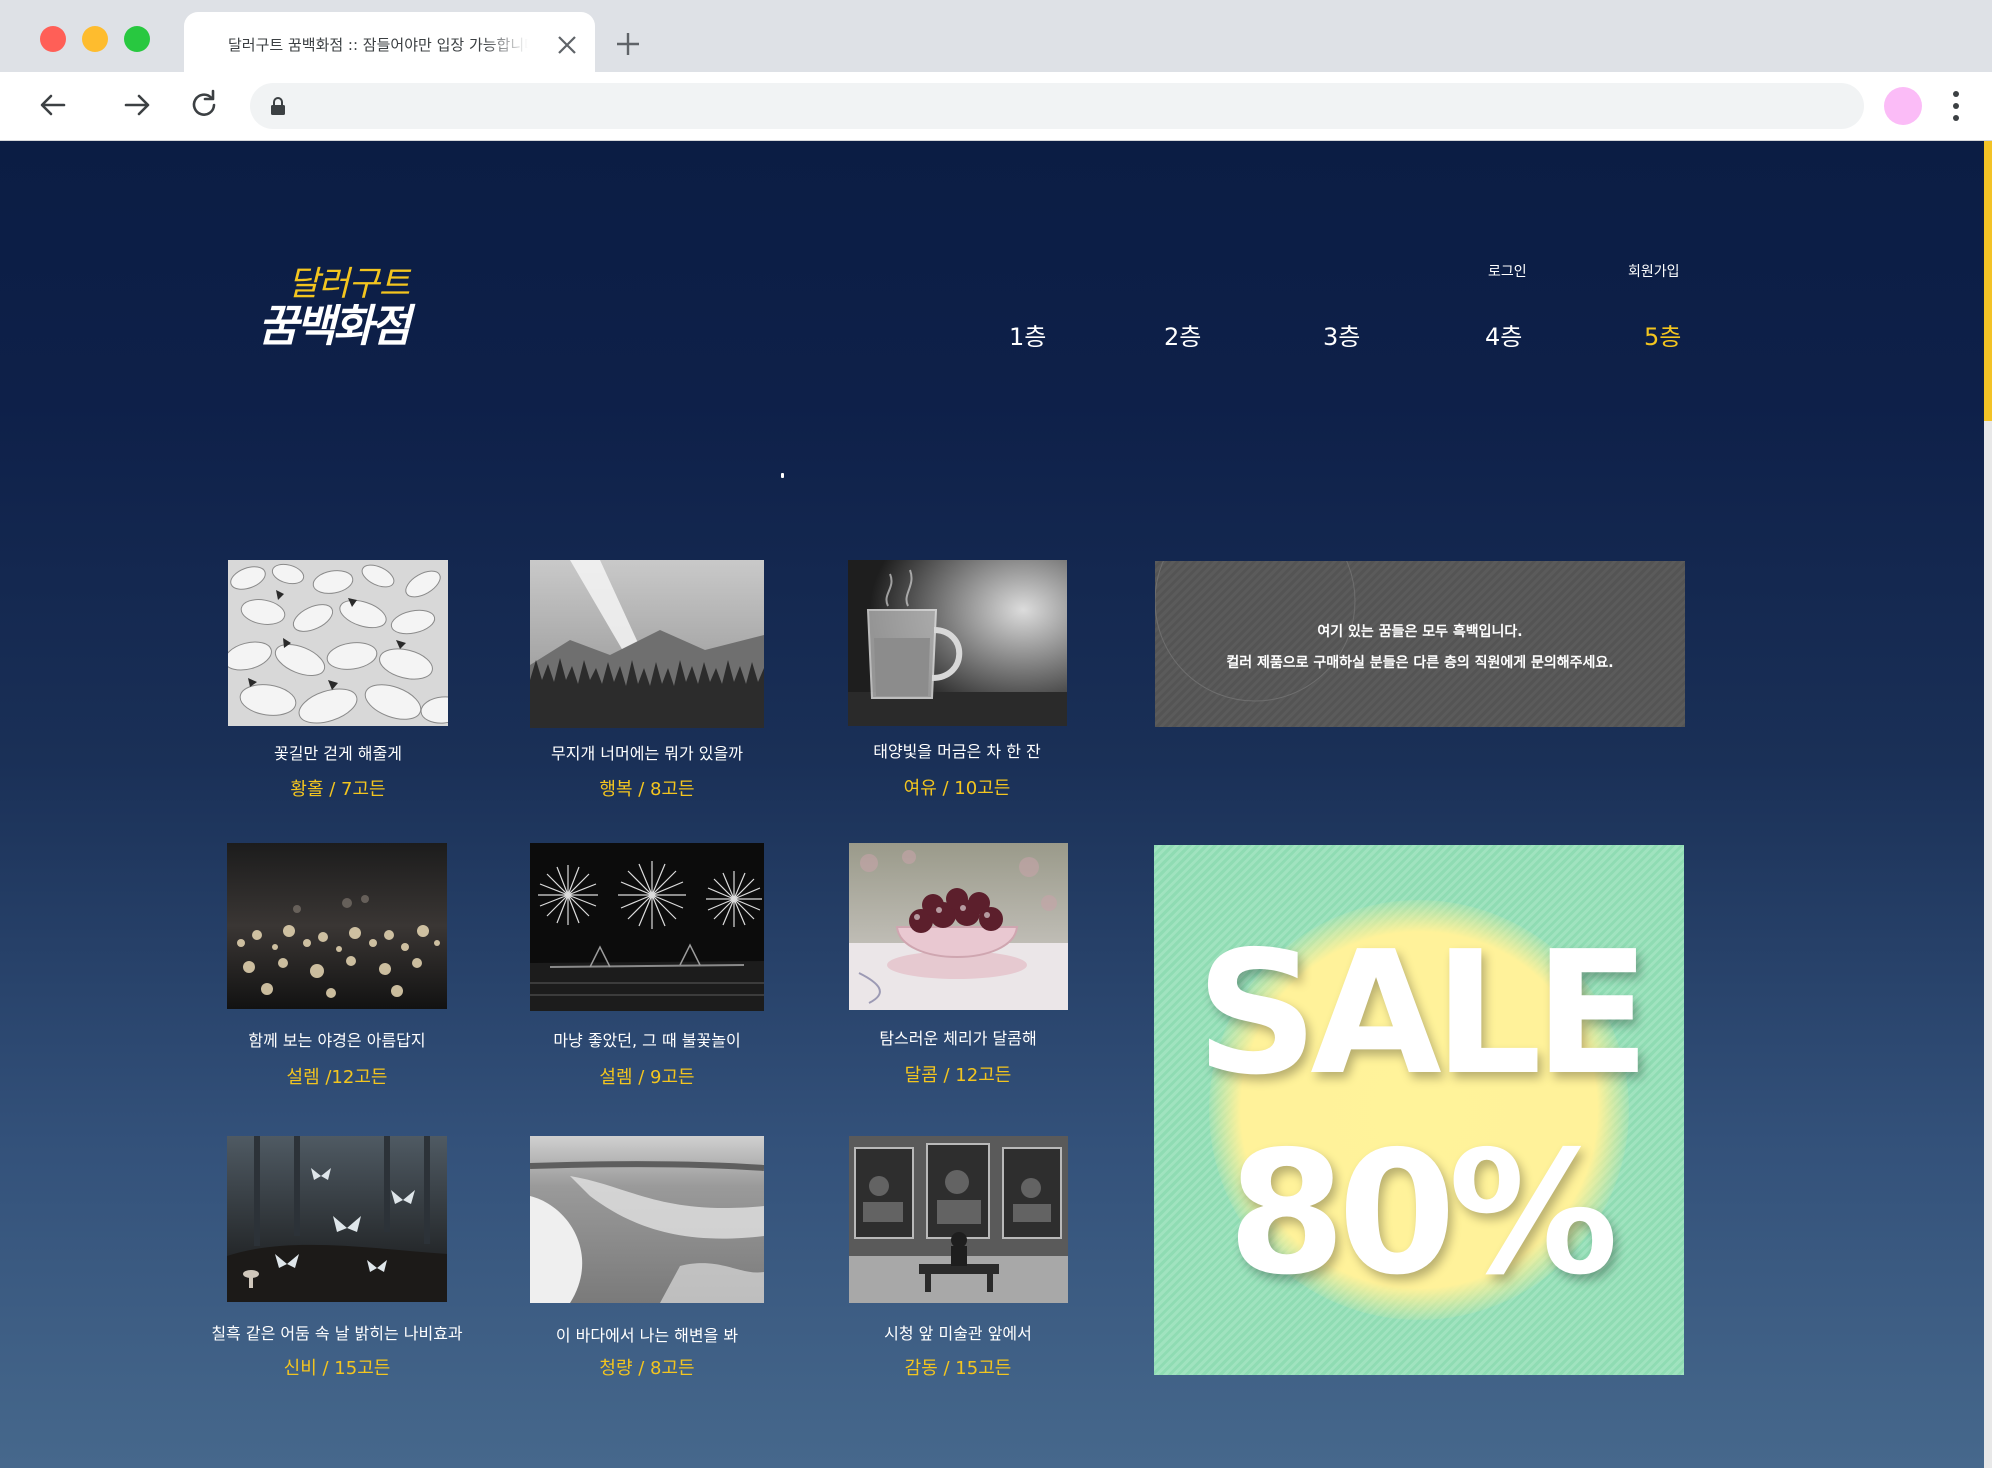 The width and height of the screenshot is (1992, 1468). Describe the element at coordinates (1654, 271) in the screenshot. I see `signup-link: 회원가입` at that location.